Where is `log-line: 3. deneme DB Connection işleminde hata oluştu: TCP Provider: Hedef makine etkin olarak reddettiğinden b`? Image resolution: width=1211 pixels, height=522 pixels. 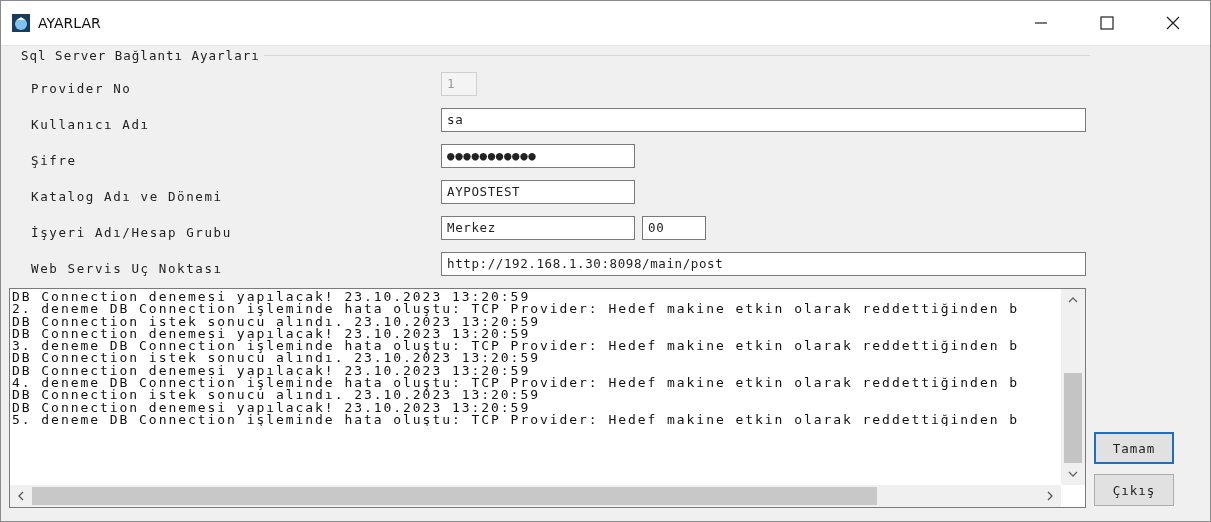 log-line: 3. deneme DB Connection işleminde hata oluştu: TCP Provider: Hedef makine etkin olarak reddettiğinden b is located at coordinates (516, 346).